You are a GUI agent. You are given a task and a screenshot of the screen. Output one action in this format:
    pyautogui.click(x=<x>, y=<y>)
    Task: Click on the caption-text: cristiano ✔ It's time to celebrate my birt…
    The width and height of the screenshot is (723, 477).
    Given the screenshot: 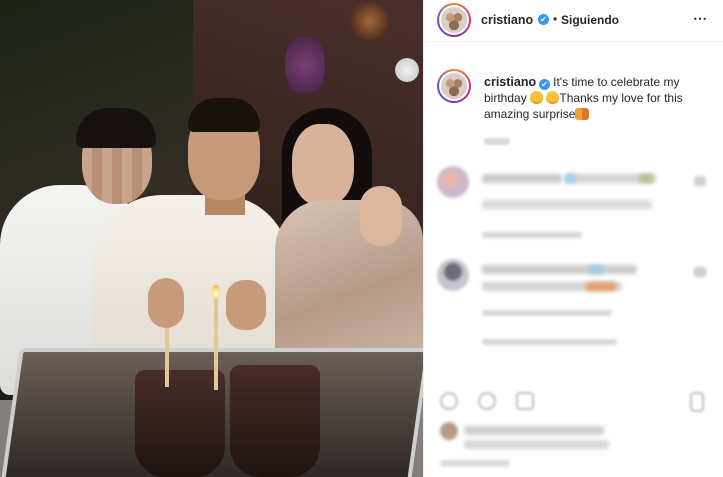 What is the action you would take?
    pyautogui.click(x=596, y=98)
    